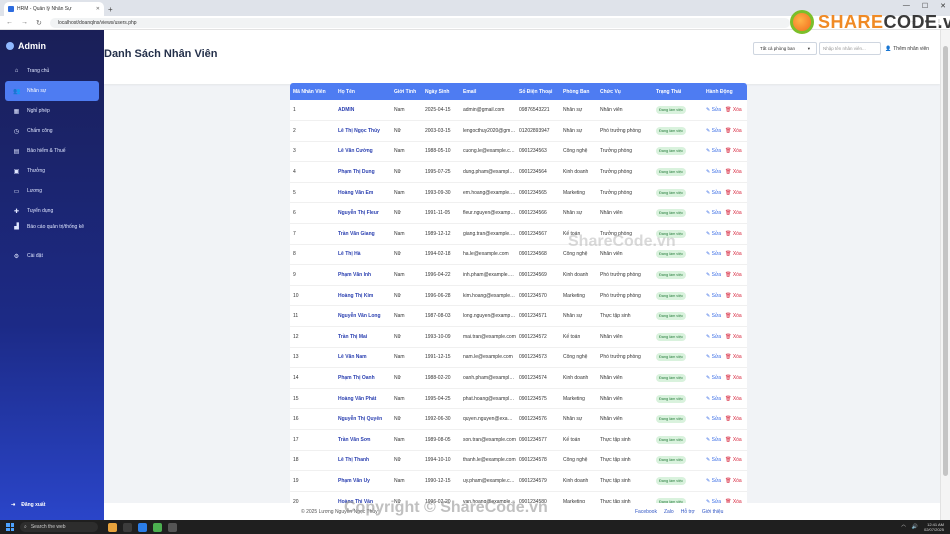 The height and width of the screenshot is (534, 950). What do you see at coordinates (713, 512) in the screenshot?
I see `about-link: Giới thiệu` at bounding box center [713, 512].